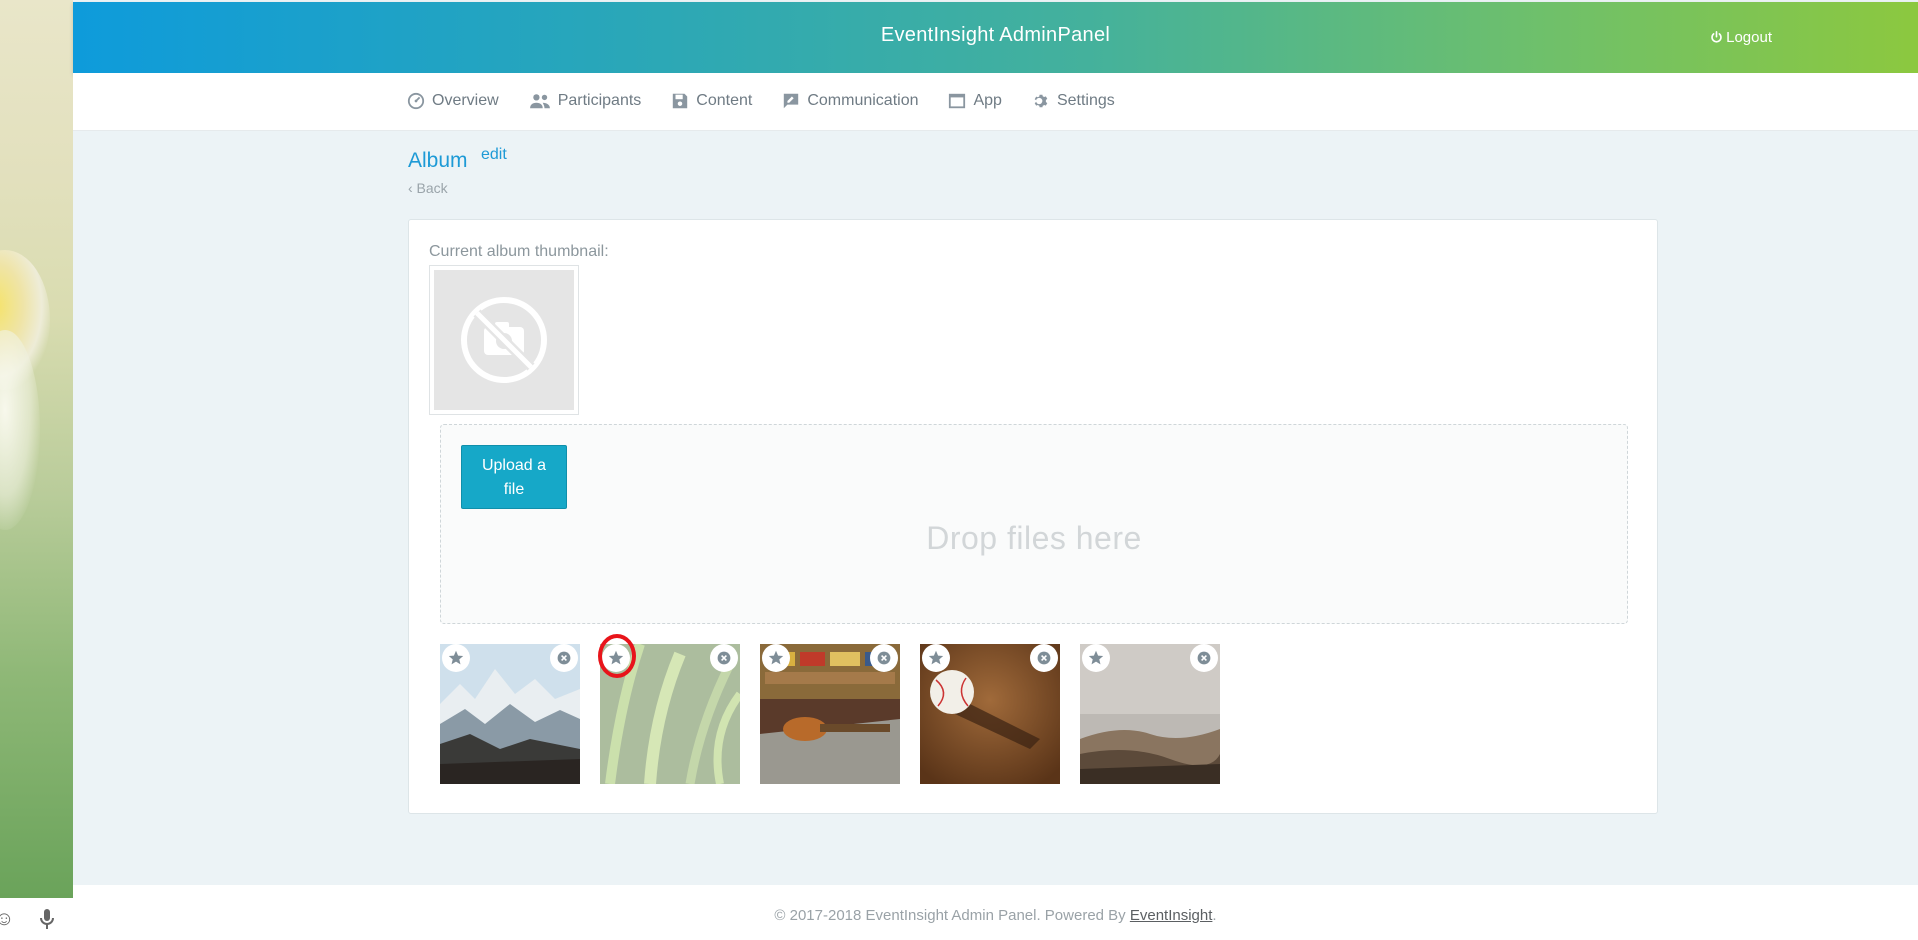 Image resolution: width=1918 pixels, height=940 pixels. I want to click on photo-guitar-workshop, so click(830, 714).